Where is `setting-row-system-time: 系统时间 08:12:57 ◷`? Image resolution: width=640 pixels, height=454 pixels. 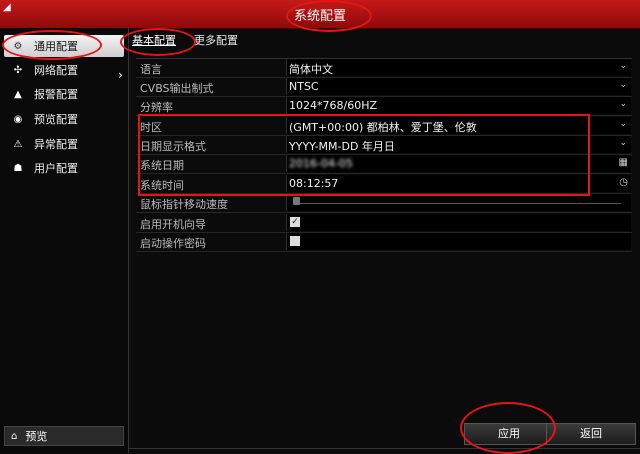
setting-row-system-time: 系统时间 08:12:57 ◷ is located at coordinates (384, 184).